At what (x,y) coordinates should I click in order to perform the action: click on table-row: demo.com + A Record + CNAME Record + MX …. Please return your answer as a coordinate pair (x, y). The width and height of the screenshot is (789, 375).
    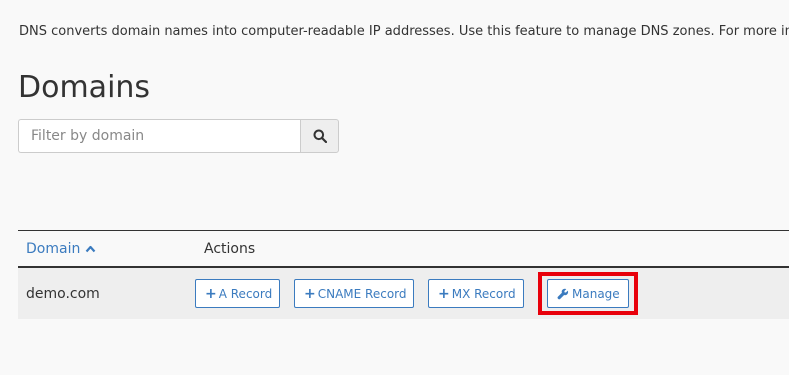
    Looking at the image, I should click on (403, 293).